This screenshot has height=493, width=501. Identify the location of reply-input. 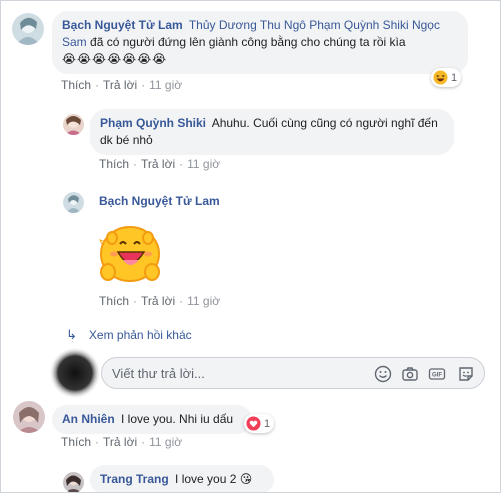
(237, 373).